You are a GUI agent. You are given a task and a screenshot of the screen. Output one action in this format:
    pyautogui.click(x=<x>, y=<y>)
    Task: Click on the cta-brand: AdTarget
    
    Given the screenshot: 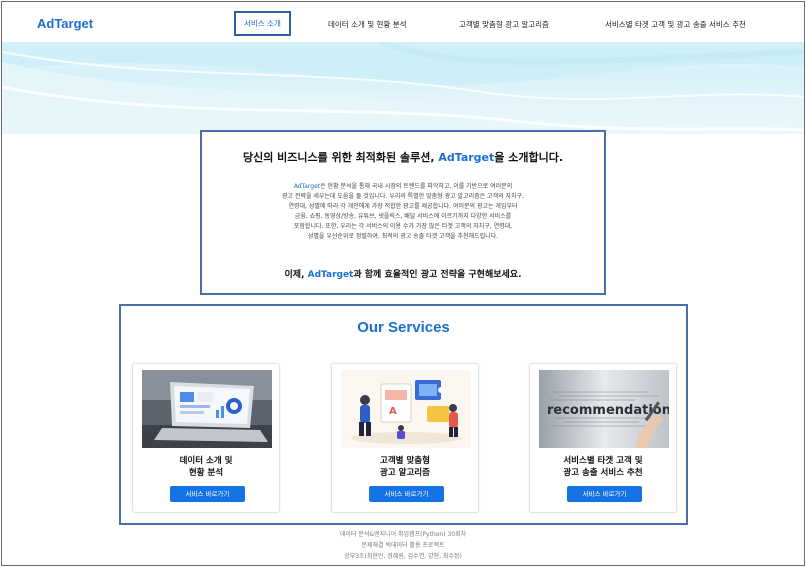 What is the action you would take?
    pyautogui.click(x=330, y=275)
    